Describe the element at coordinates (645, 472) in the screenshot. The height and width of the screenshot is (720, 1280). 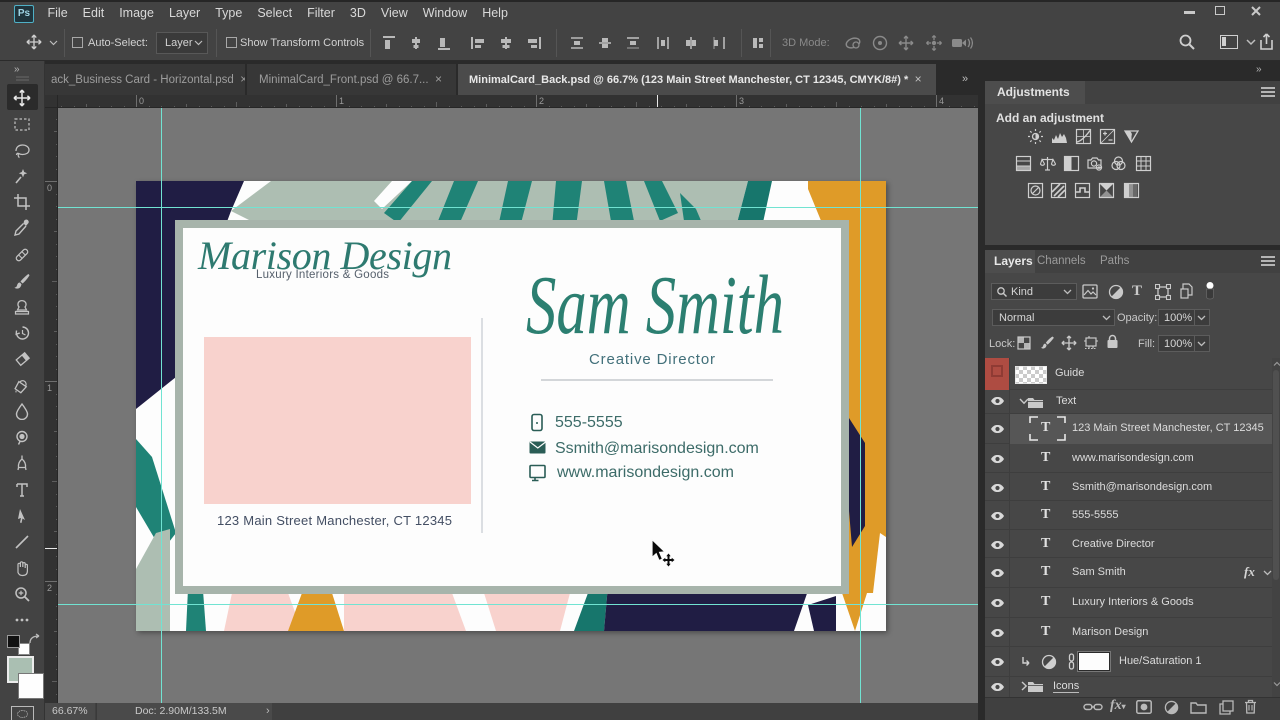
I see `svg-text: www.marisondesign.com` at that location.